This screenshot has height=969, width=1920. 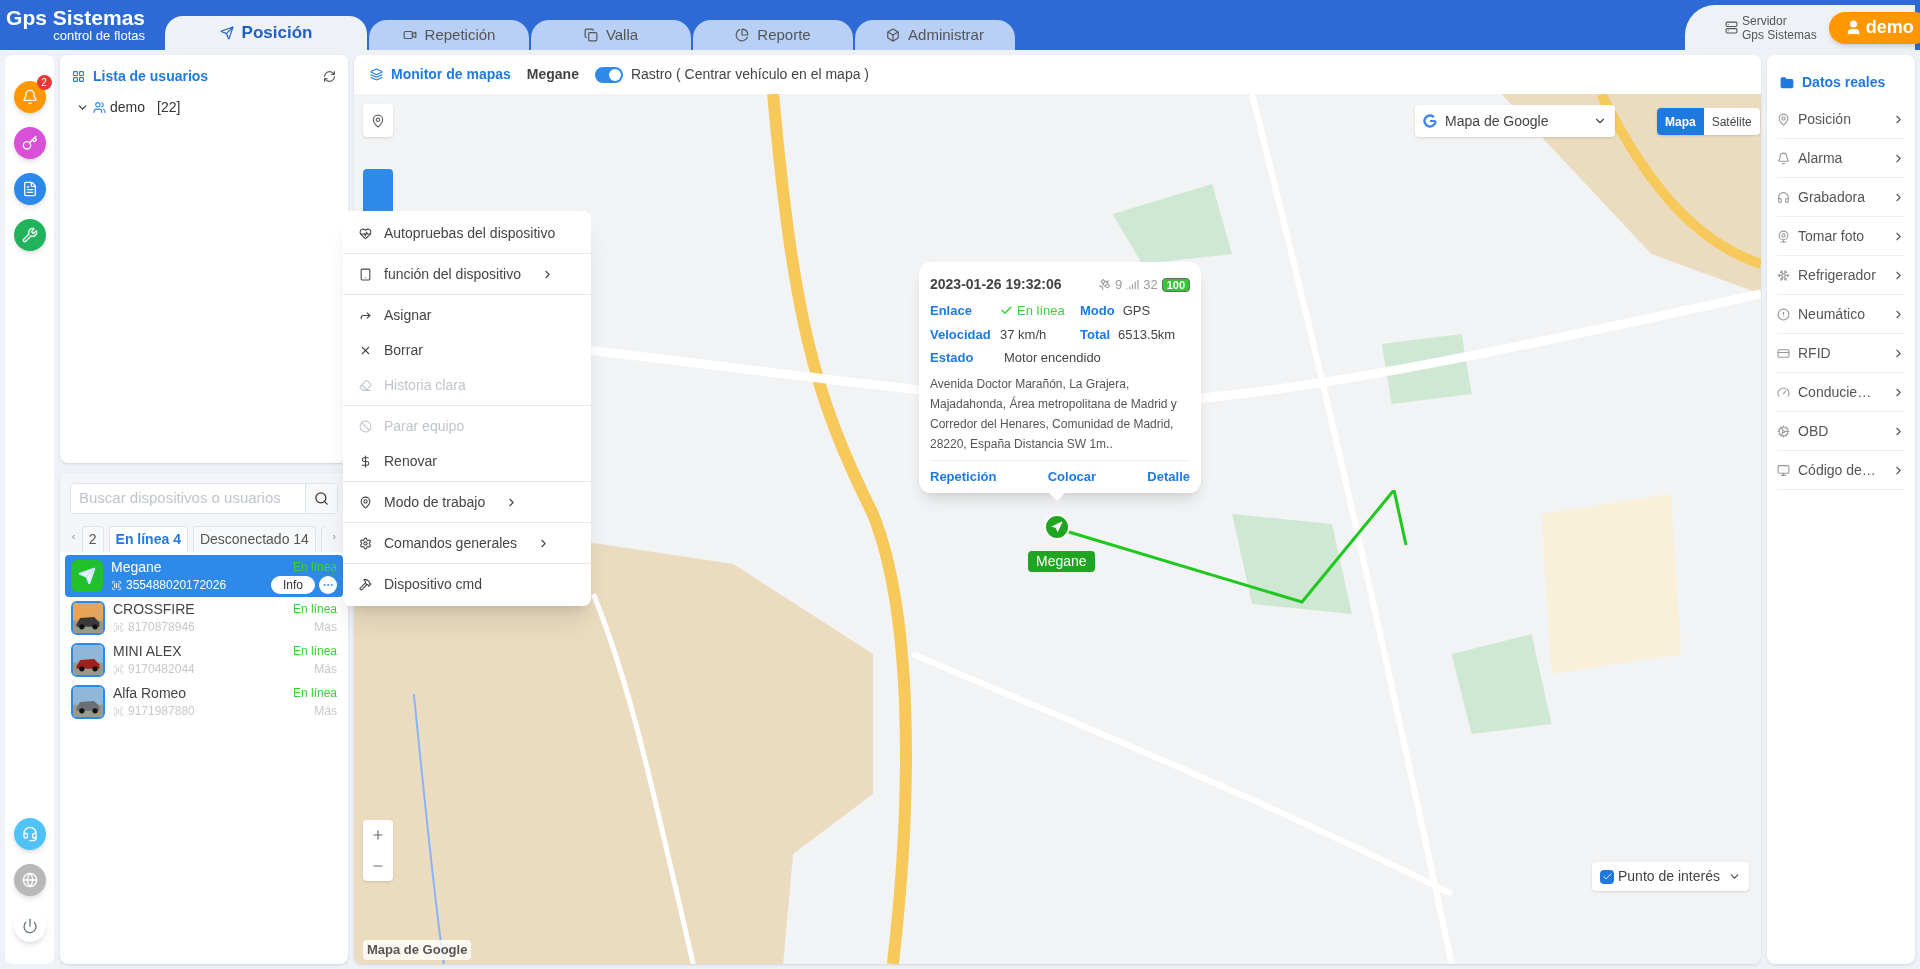 I want to click on panel-title: Monitor de mapas, so click(x=451, y=74).